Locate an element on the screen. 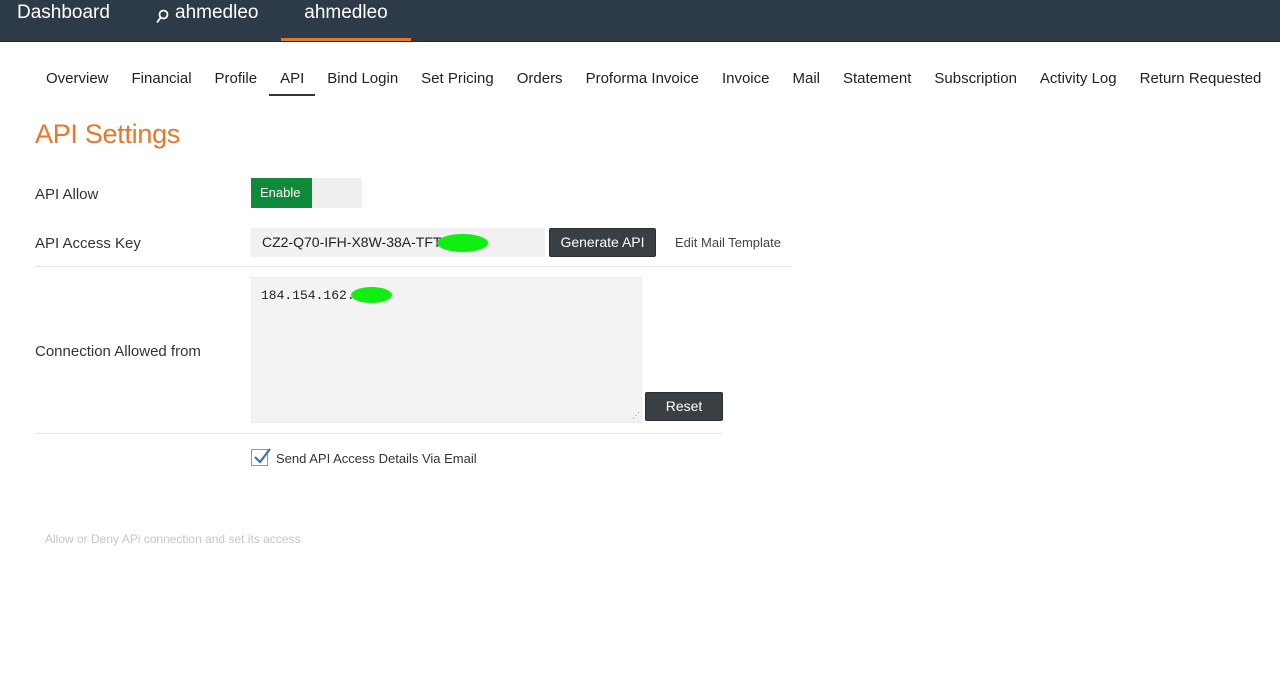  tab-profile: Profile is located at coordinates (236, 79).